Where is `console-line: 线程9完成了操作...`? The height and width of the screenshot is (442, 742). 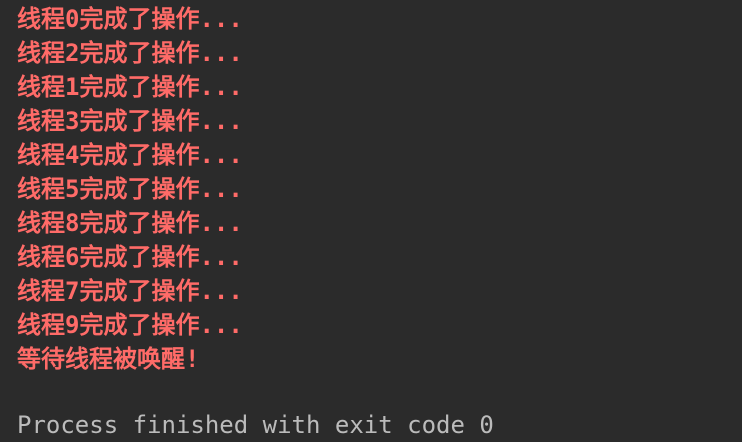 console-line: 线程9完成了操作... is located at coordinates (130, 325).